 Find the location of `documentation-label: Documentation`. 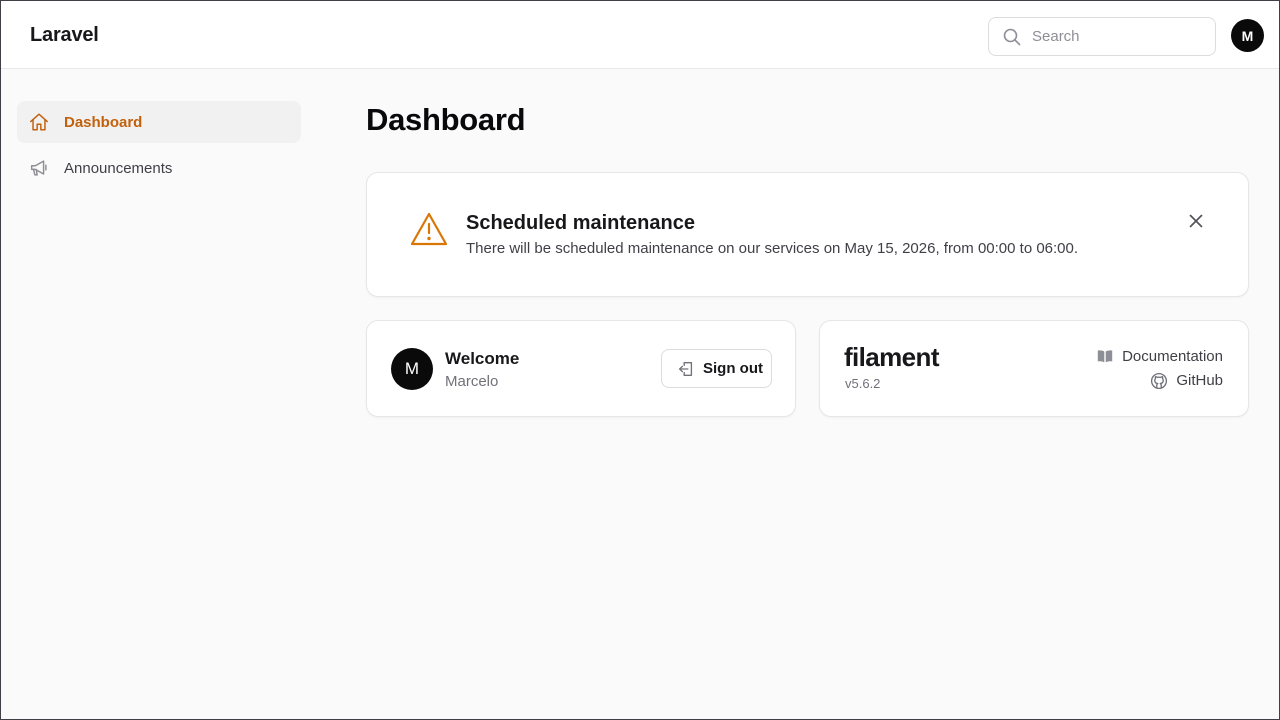

documentation-label: Documentation is located at coordinates (1172, 356).